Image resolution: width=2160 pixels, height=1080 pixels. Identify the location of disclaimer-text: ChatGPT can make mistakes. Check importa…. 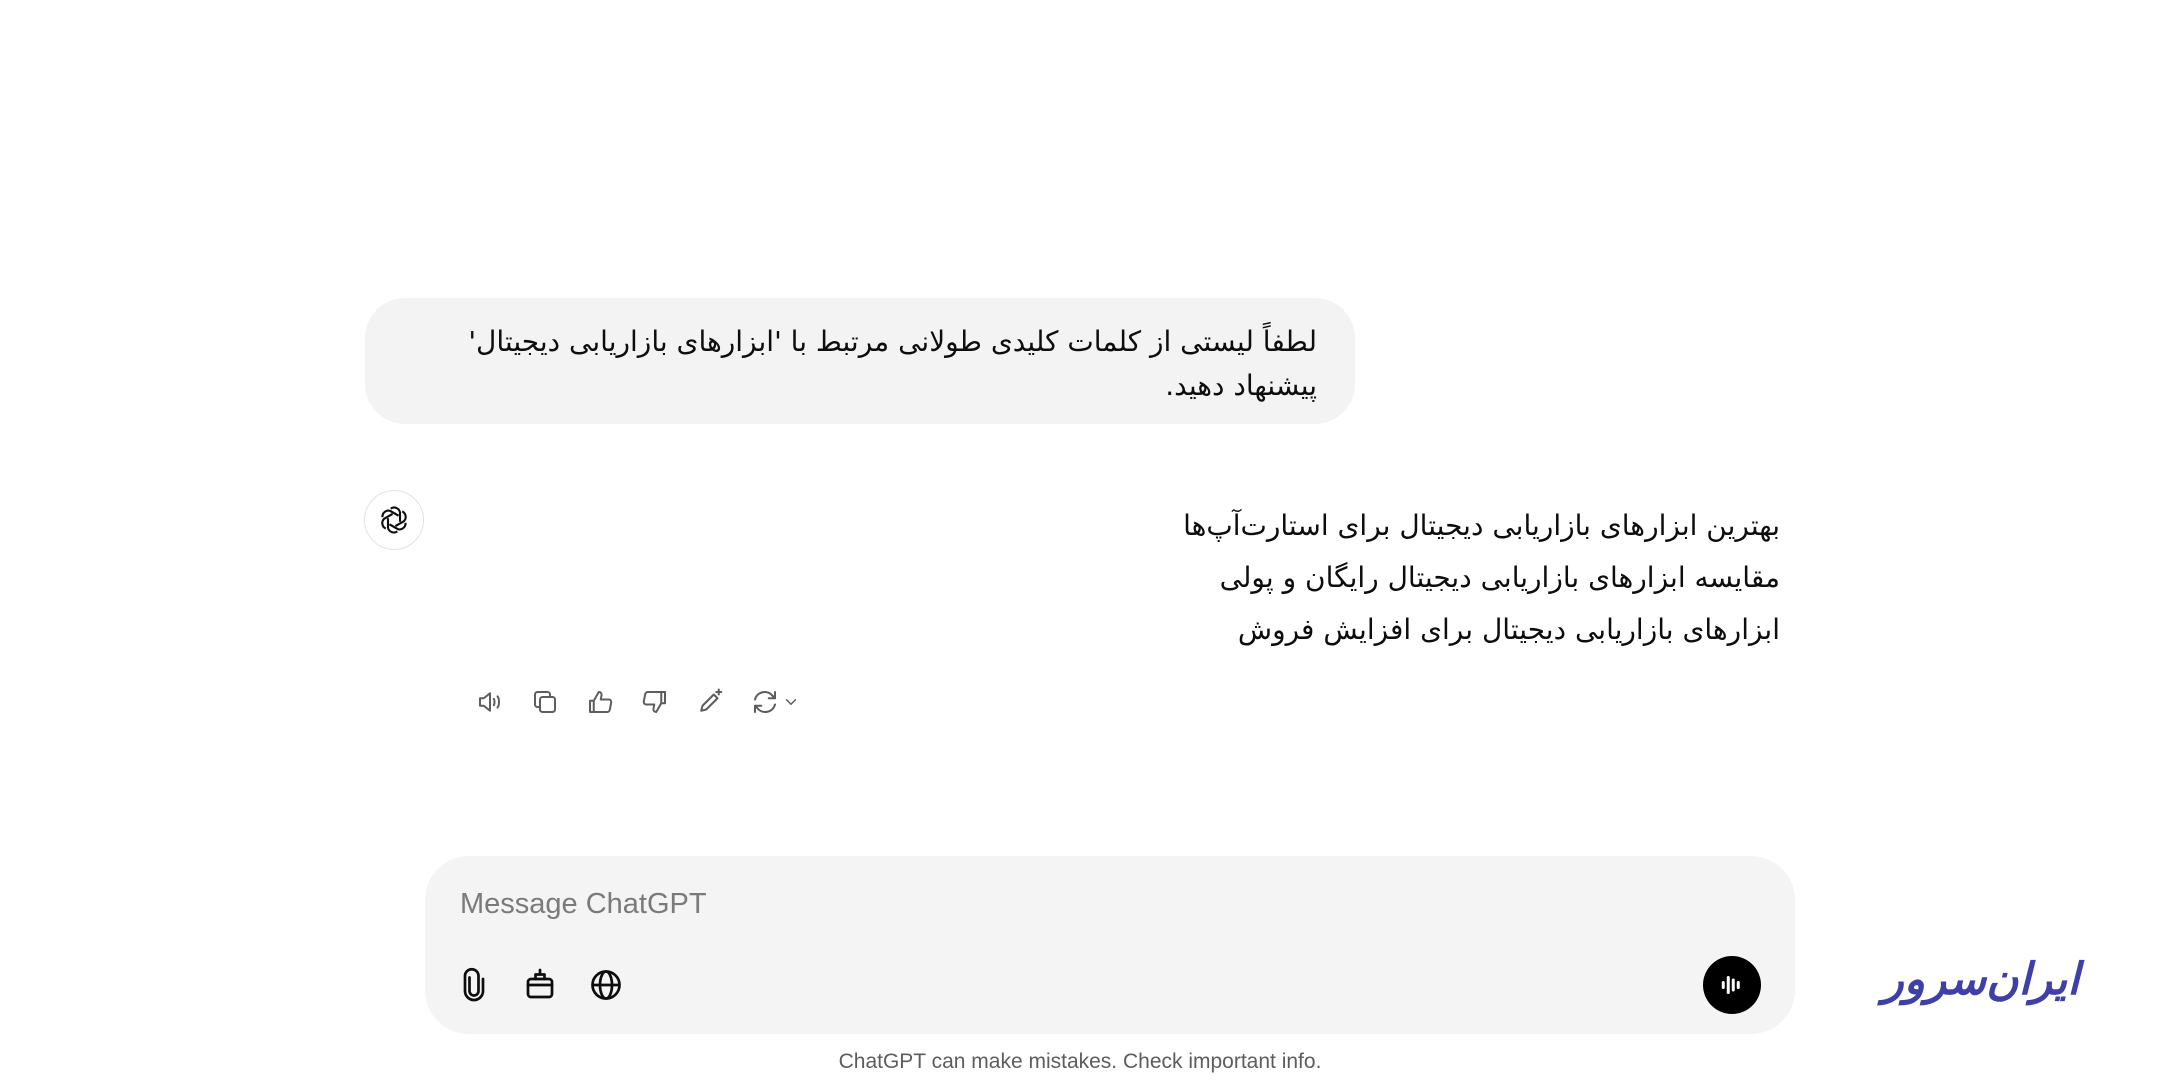
(1080, 1061).